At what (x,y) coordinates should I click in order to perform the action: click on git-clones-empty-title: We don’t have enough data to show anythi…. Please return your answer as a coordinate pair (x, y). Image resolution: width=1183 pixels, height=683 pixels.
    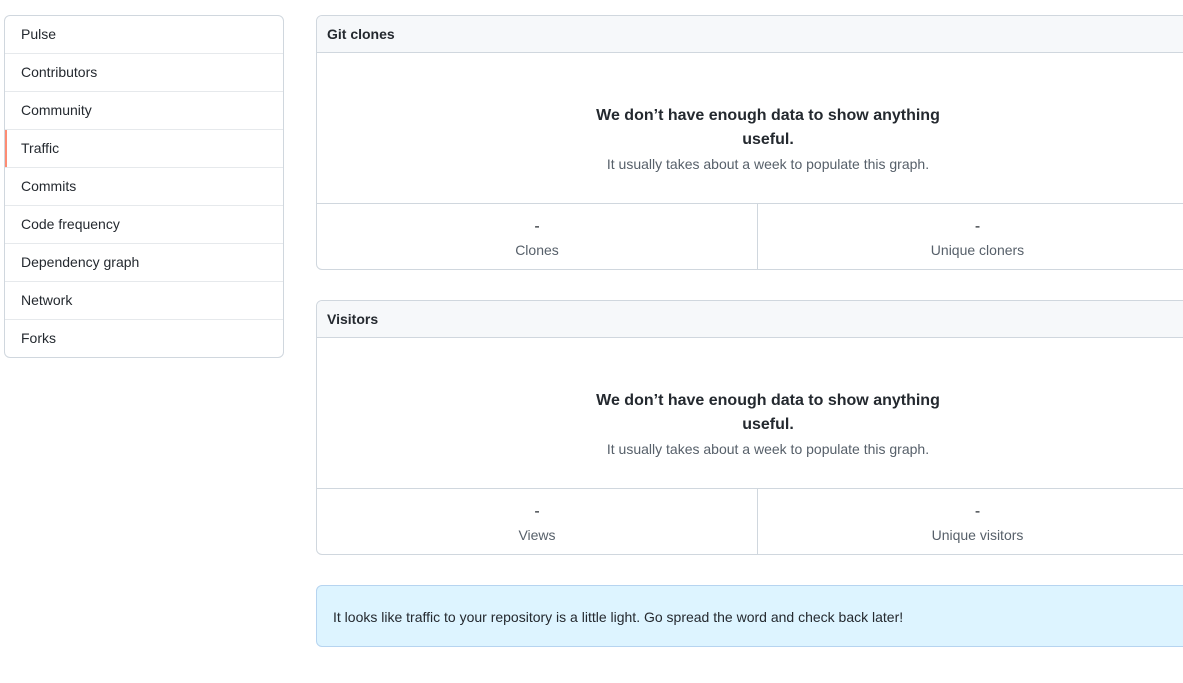
    Looking at the image, I should click on (768, 127).